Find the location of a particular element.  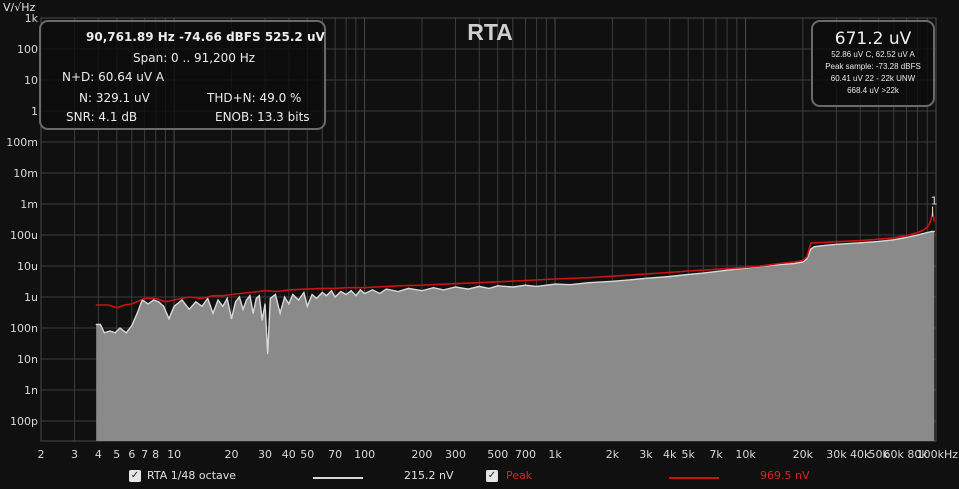

x-tick-label: 7k is located at coordinates (716, 454).